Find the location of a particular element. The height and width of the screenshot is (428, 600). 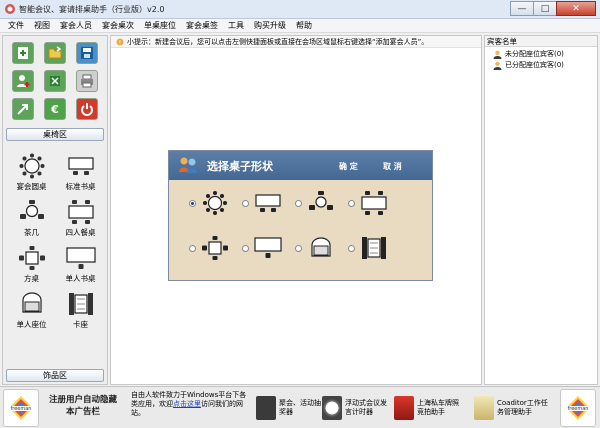

export-button is located at coordinates (55, 81).